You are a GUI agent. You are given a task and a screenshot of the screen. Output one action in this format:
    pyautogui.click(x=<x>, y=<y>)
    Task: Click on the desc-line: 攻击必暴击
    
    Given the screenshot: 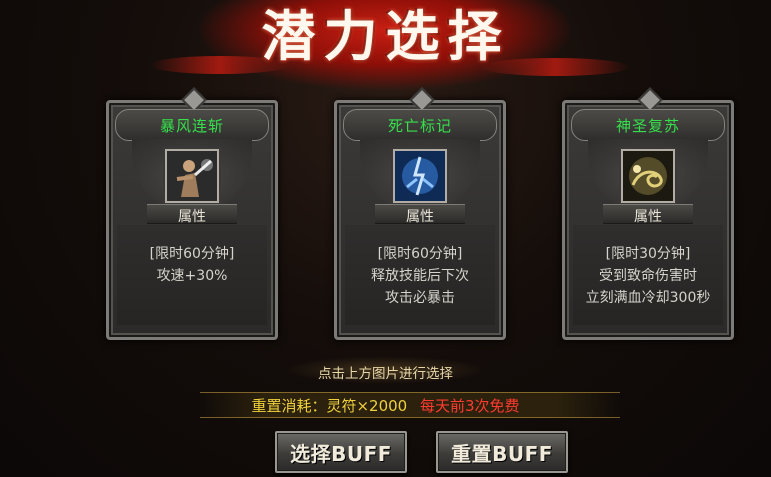 What is the action you would take?
    pyautogui.click(x=420, y=298)
    